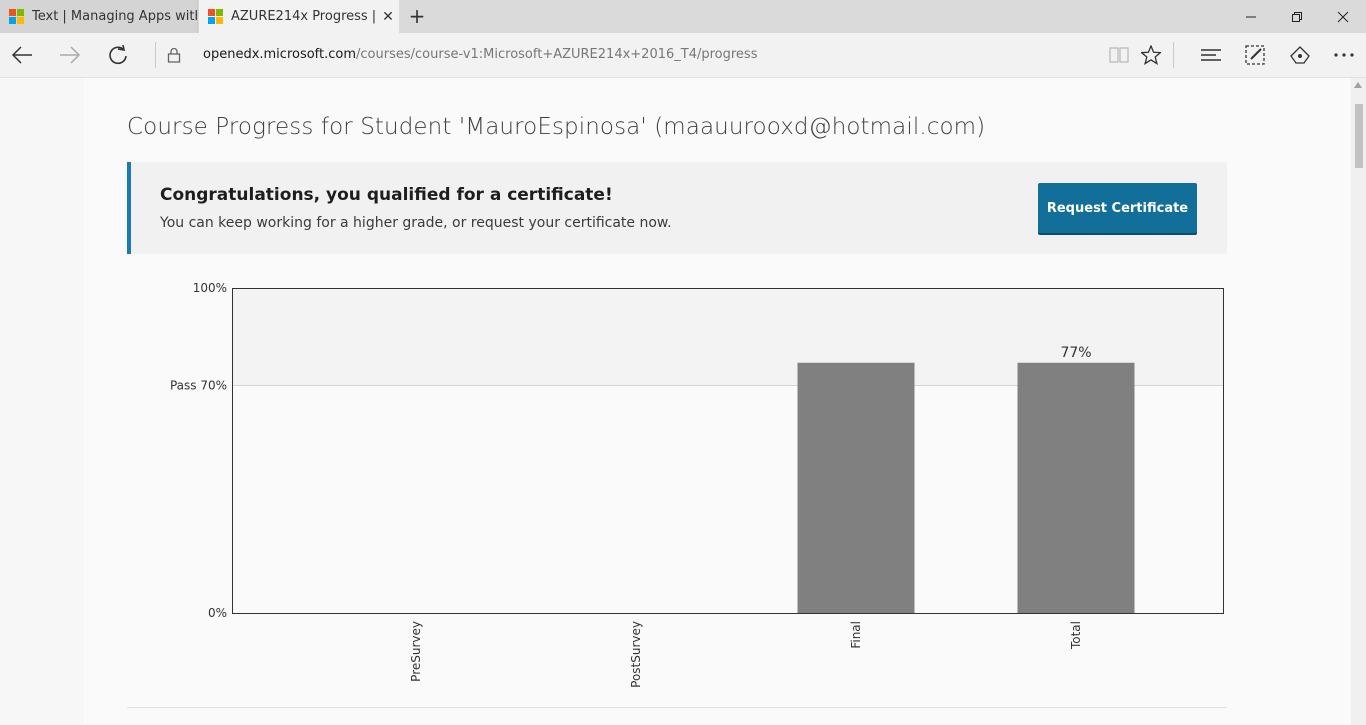 This screenshot has width=1366, height=725. Describe the element at coordinates (280, 54) in the screenshot. I see `url-domain: openedx.microsoft.com` at that location.